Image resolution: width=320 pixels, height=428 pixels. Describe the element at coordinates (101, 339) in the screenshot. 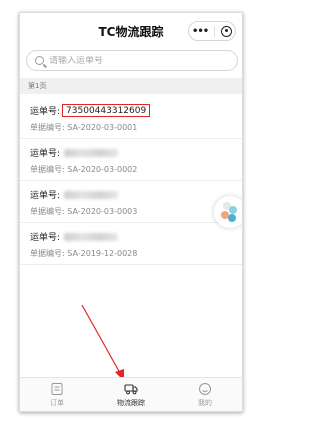

I see `arrow-line` at that location.